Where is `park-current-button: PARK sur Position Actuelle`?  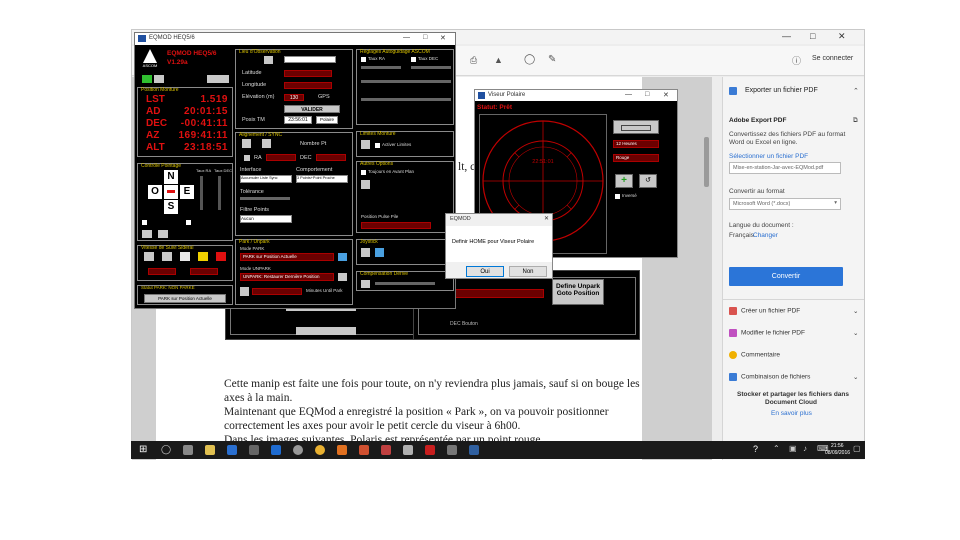 park-current-button: PARK sur Position Actuelle is located at coordinates (185, 298).